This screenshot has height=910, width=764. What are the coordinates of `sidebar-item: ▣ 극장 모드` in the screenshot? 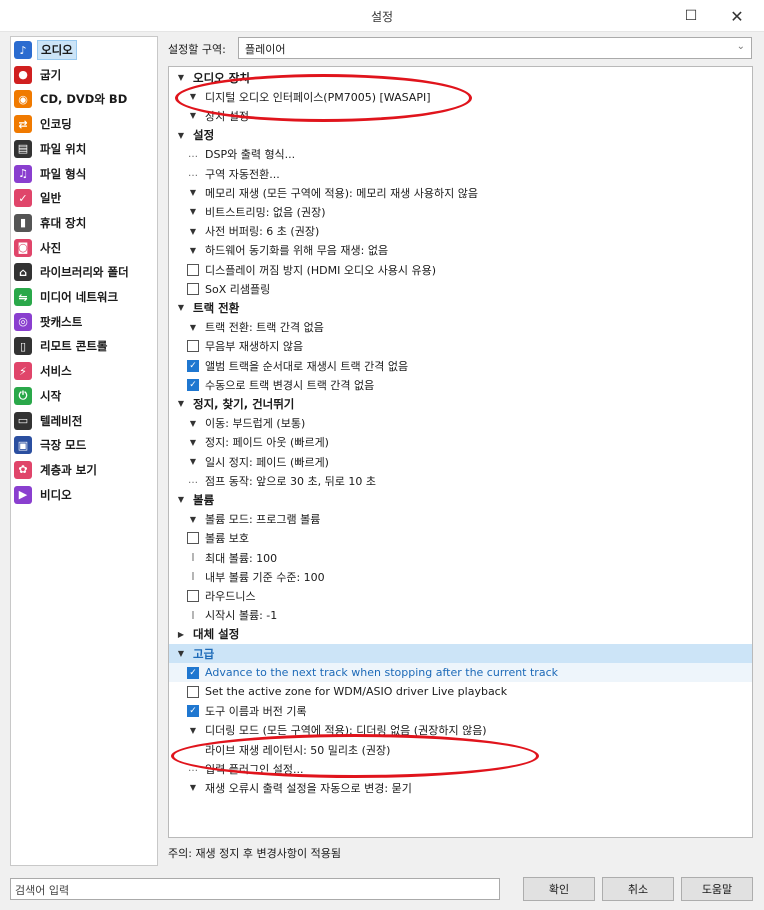 It's located at (84, 445).